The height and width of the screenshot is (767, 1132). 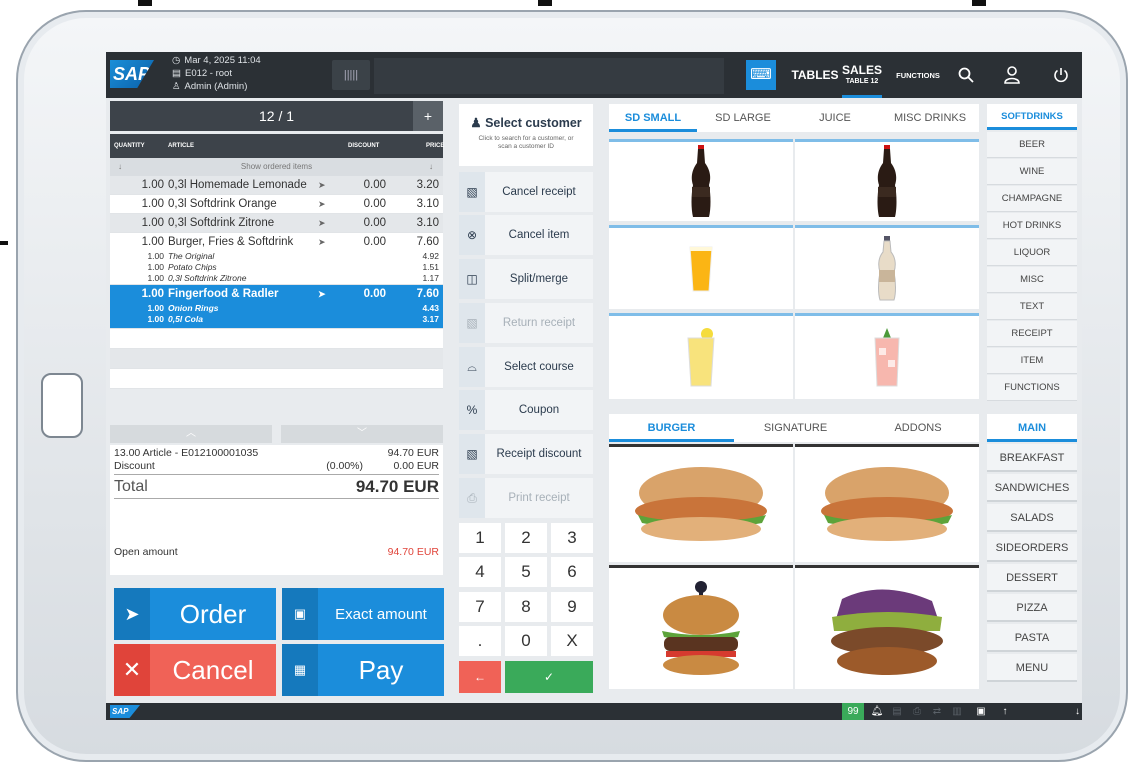 What do you see at coordinates (761, 75) in the screenshot?
I see `keyboard-icon: ⌨` at bounding box center [761, 75].